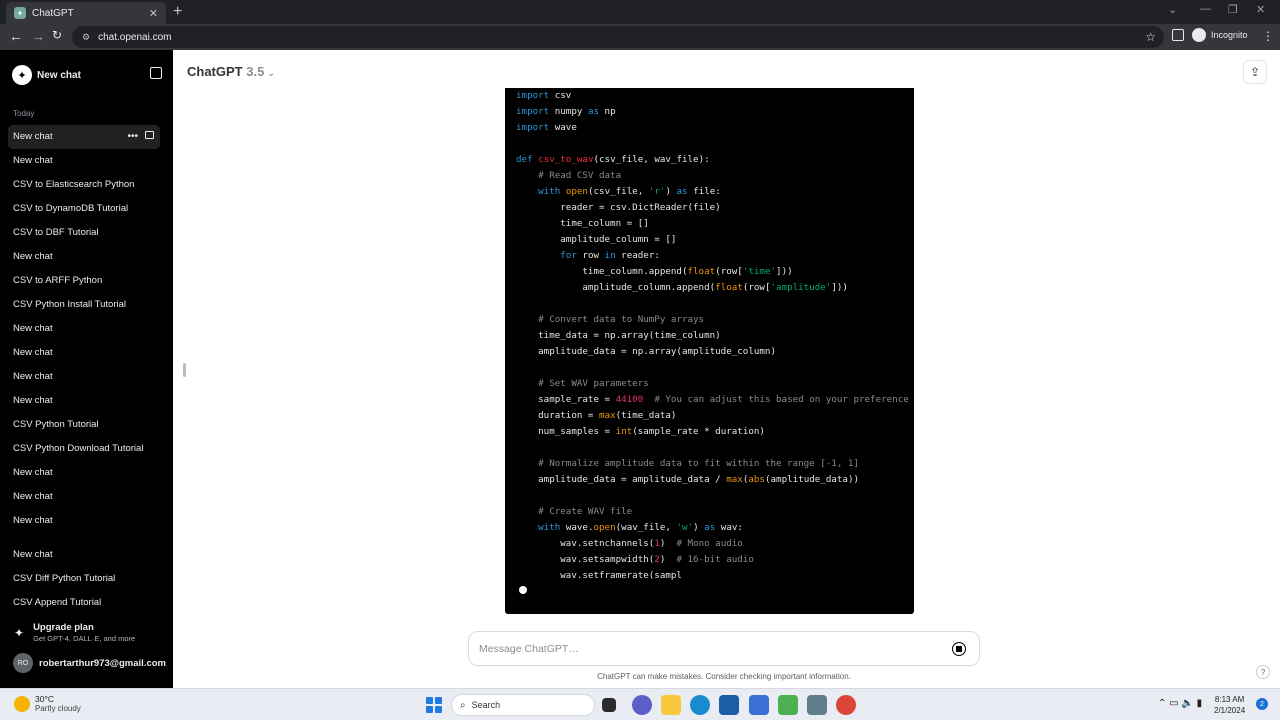 The image size is (1280, 720). What do you see at coordinates (1199, 35) in the screenshot?
I see `incognito-icon` at bounding box center [1199, 35].